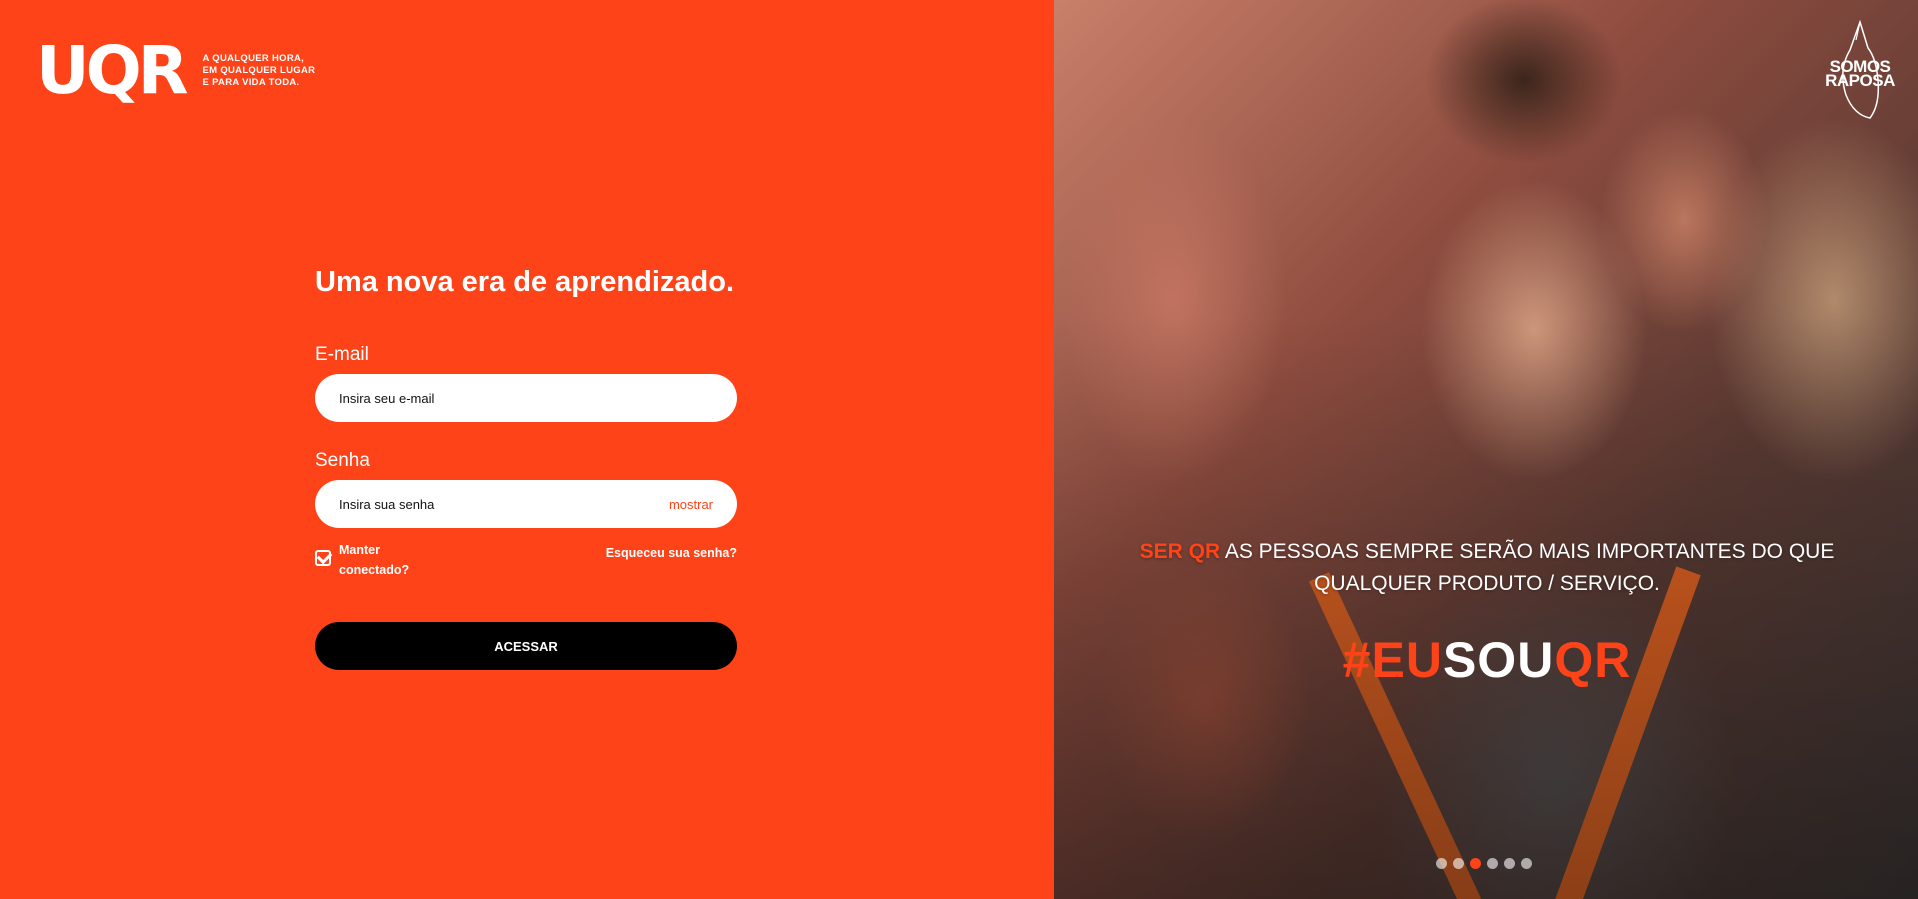 Image resolution: width=1918 pixels, height=899 pixels. What do you see at coordinates (1407, 660) in the screenshot?
I see `hashtag-part: EU` at bounding box center [1407, 660].